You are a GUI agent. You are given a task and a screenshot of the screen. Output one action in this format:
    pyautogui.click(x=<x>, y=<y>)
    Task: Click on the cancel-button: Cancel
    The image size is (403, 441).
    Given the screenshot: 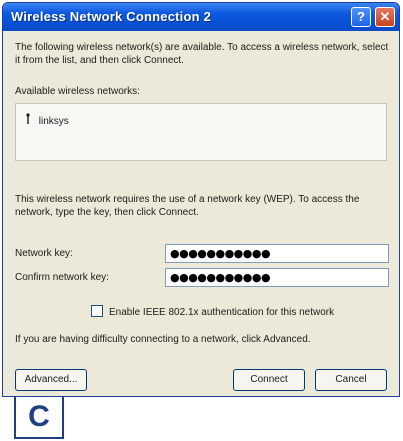 What is the action you would take?
    pyautogui.click(x=351, y=380)
    